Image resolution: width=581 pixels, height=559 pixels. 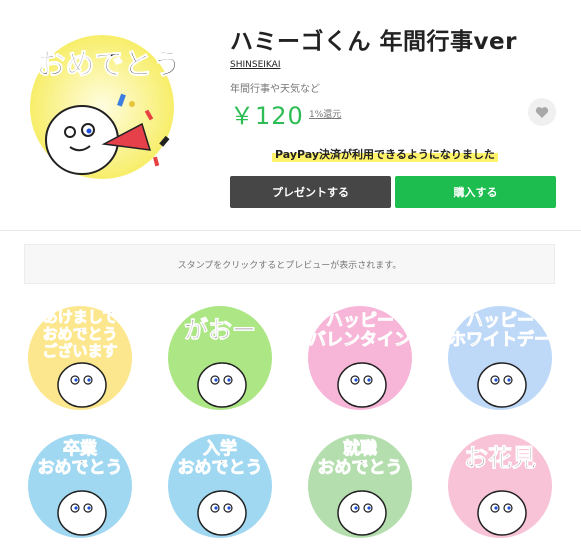 What do you see at coordinates (385, 154) in the screenshot?
I see `paypay-notice: PayPay決済が利用できるようになりました` at bounding box center [385, 154].